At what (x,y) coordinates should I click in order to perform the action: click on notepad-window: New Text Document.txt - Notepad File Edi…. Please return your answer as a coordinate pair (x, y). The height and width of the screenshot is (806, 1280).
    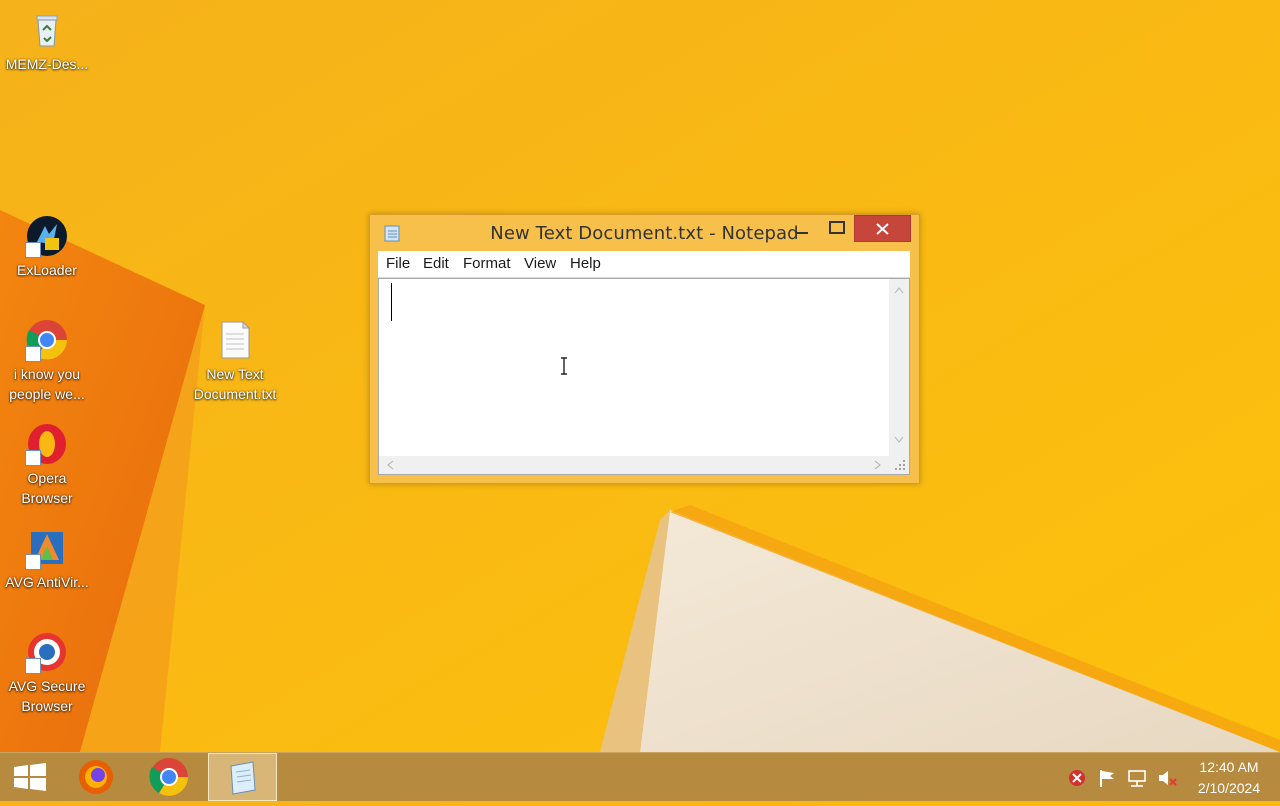
    Looking at the image, I should click on (644, 349).